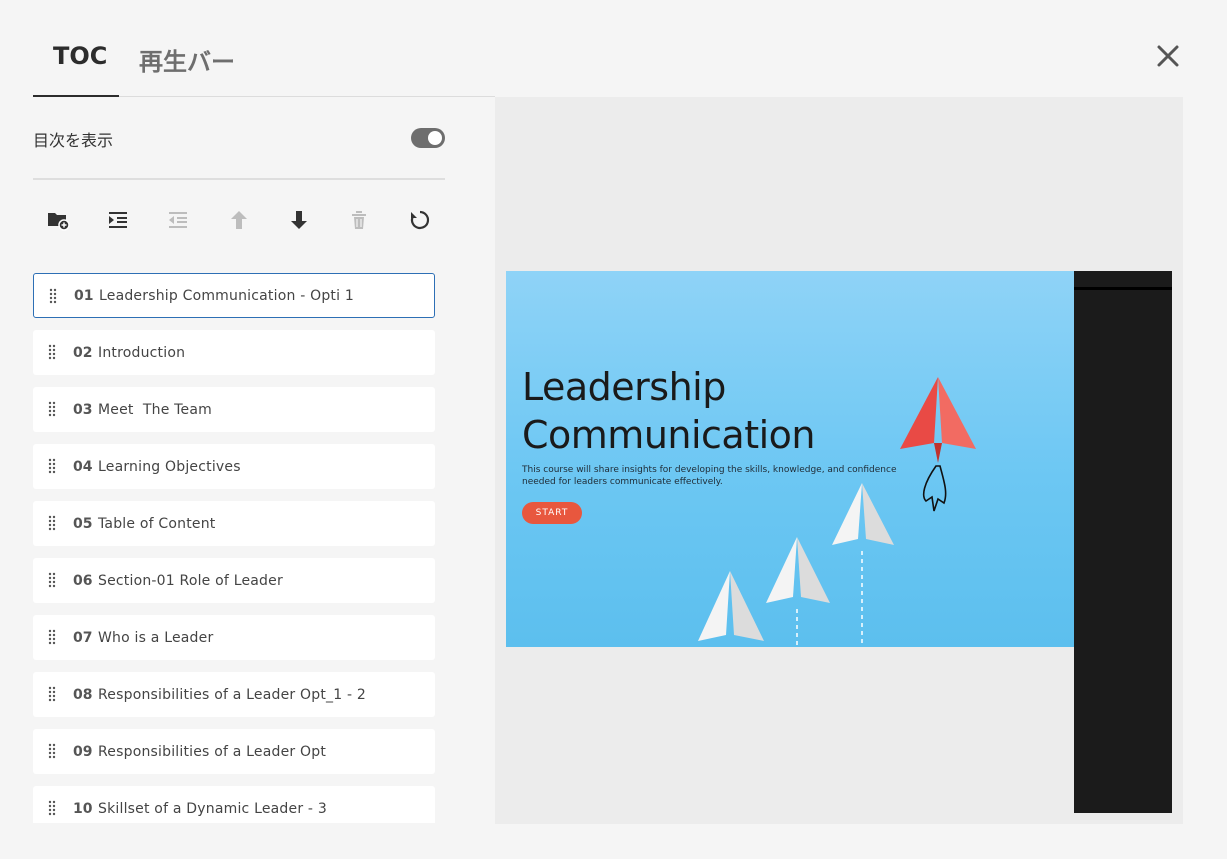 The height and width of the screenshot is (859, 1227). What do you see at coordinates (83, 694) in the screenshot?
I see `toc-item-number: 08` at bounding box center [83, 694].